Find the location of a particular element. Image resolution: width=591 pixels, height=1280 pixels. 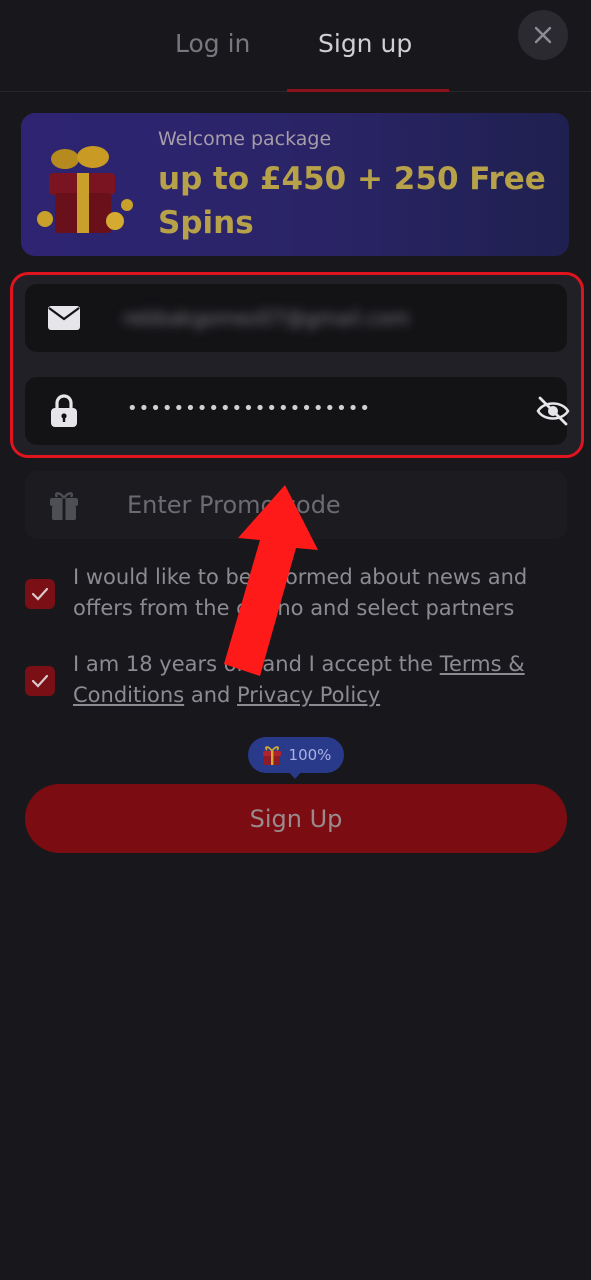

promo-code-placeholder: Enter Promo code is located at coordinates (234, 505).